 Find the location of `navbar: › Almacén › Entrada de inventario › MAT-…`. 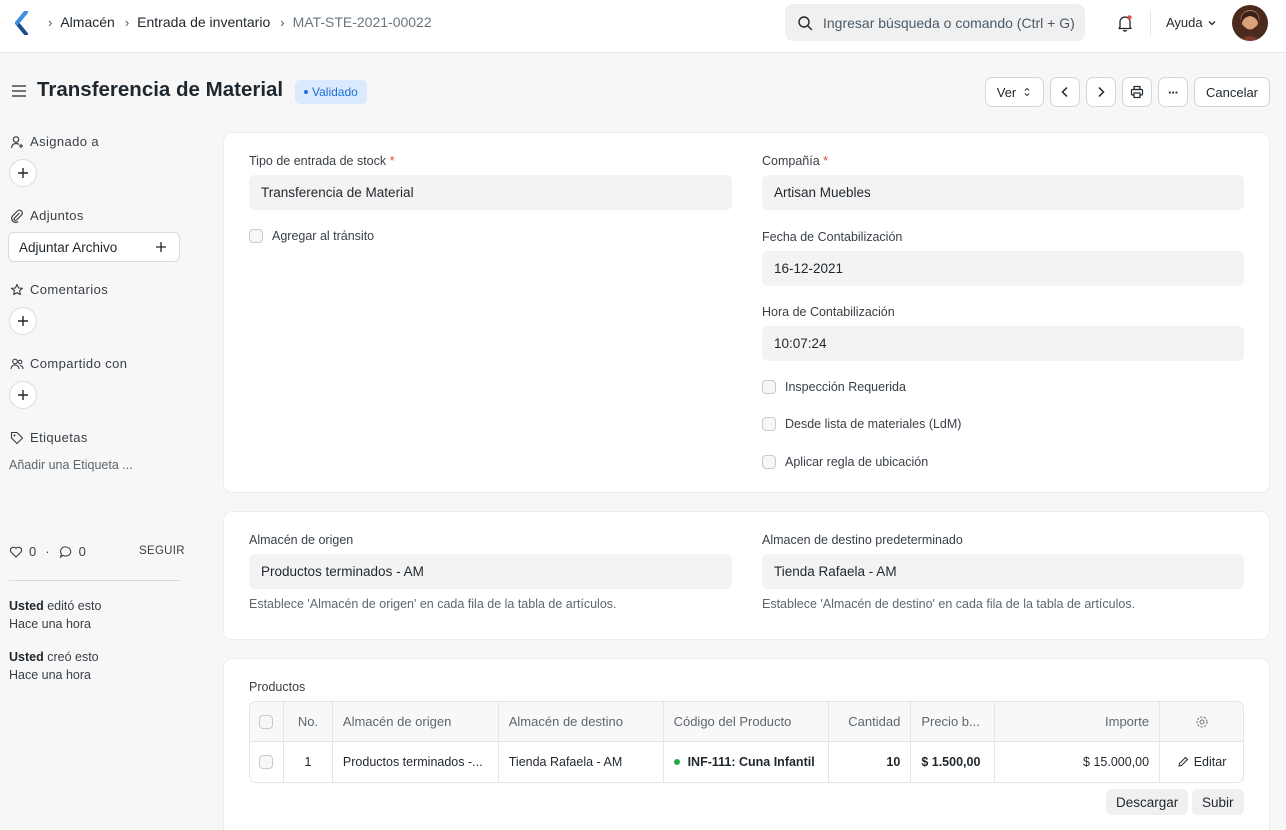

navbar: › Almacén › Entrada de inventario › MAT-… is located at coordinates (643, 26).